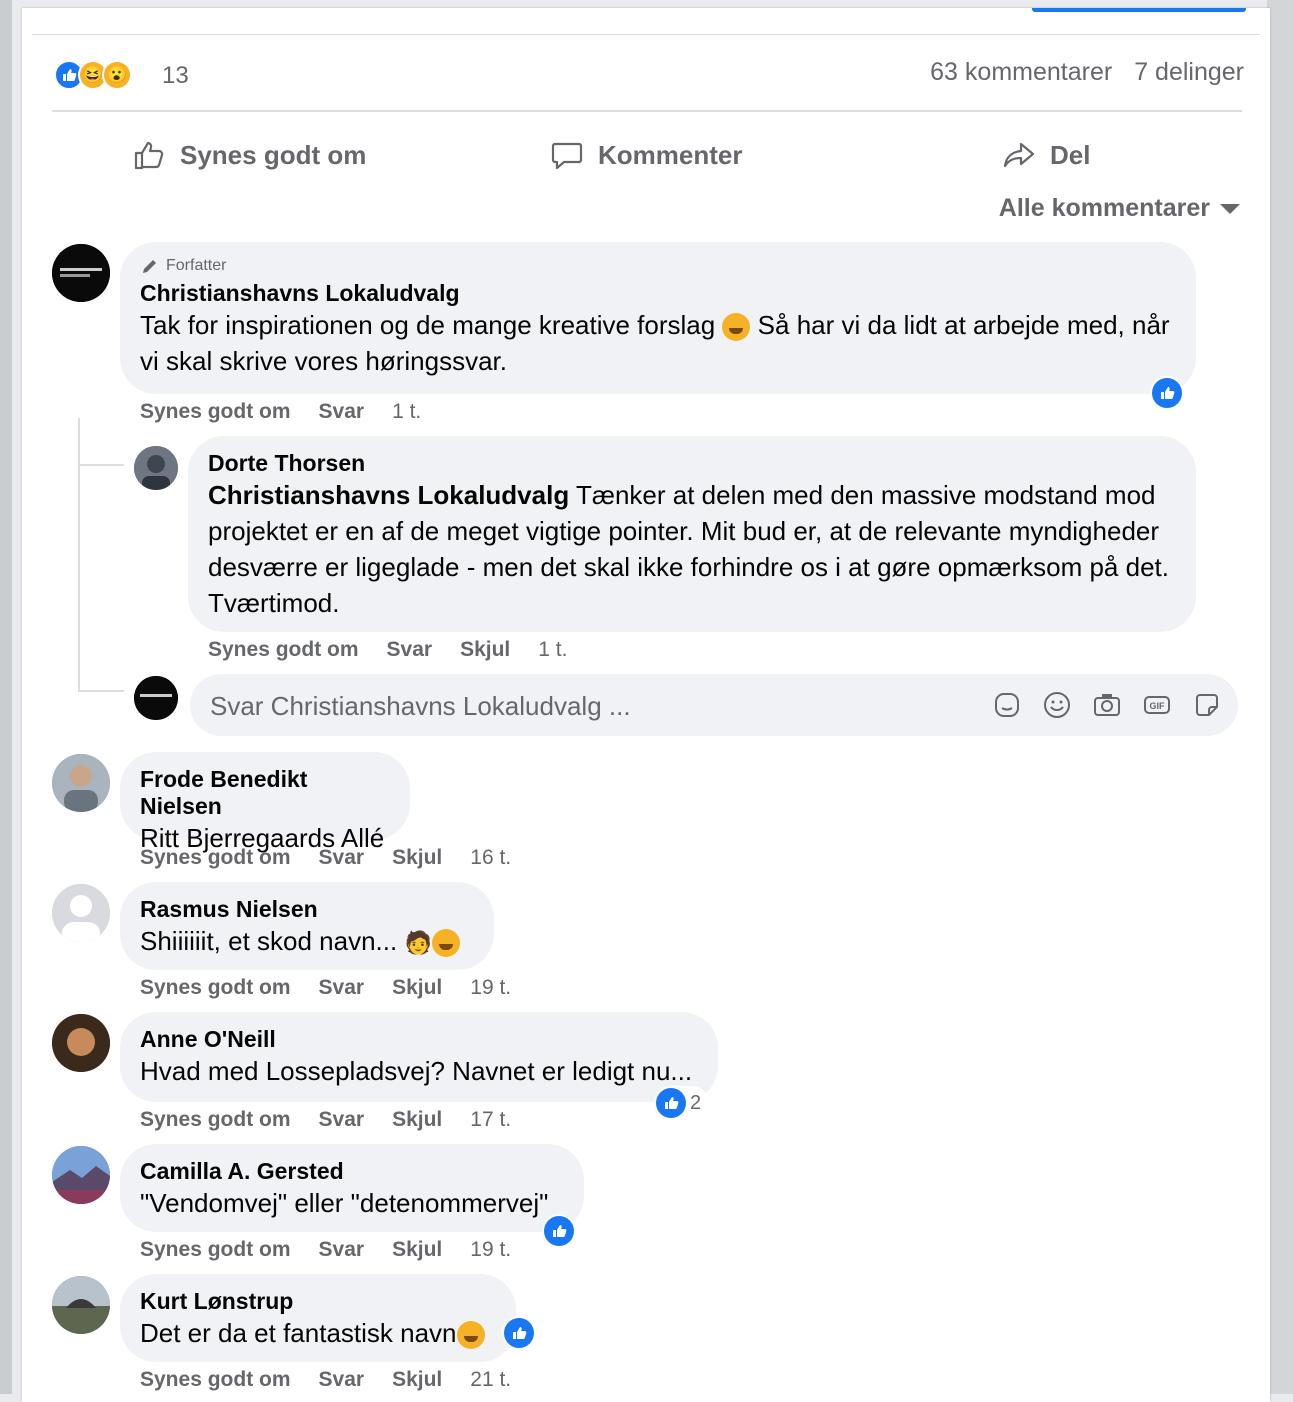 The height and width of the screenshot is (1402, 1293). Describe the element at coordinates (657, 266) in the screenshot. I see `author-badge: Forfatter` at that location.